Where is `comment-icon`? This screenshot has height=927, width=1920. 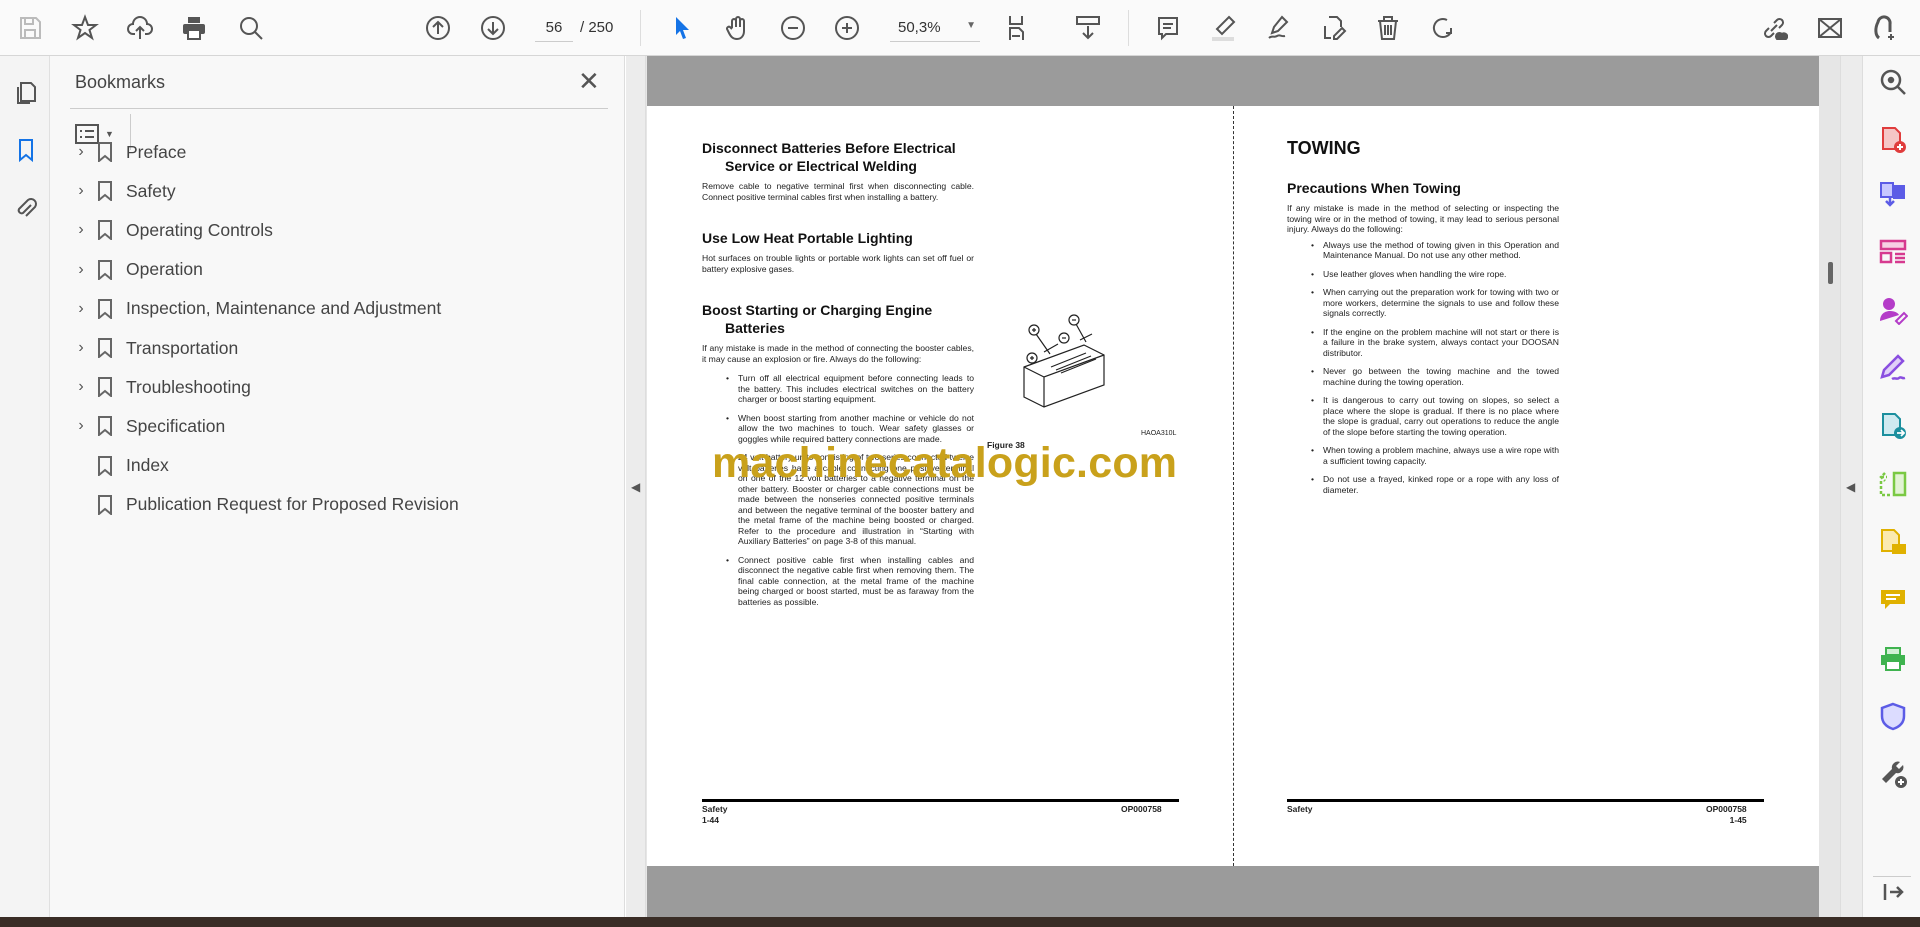 comment-icon is located at coordinates (1168, 28).